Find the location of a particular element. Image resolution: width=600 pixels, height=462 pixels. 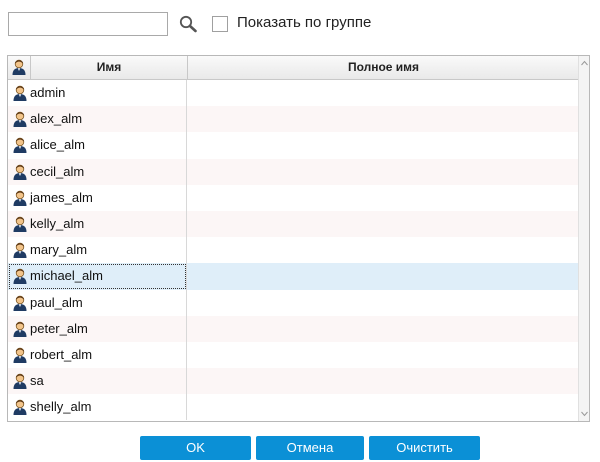

table-row: admin is located at coordinates (293, 93).